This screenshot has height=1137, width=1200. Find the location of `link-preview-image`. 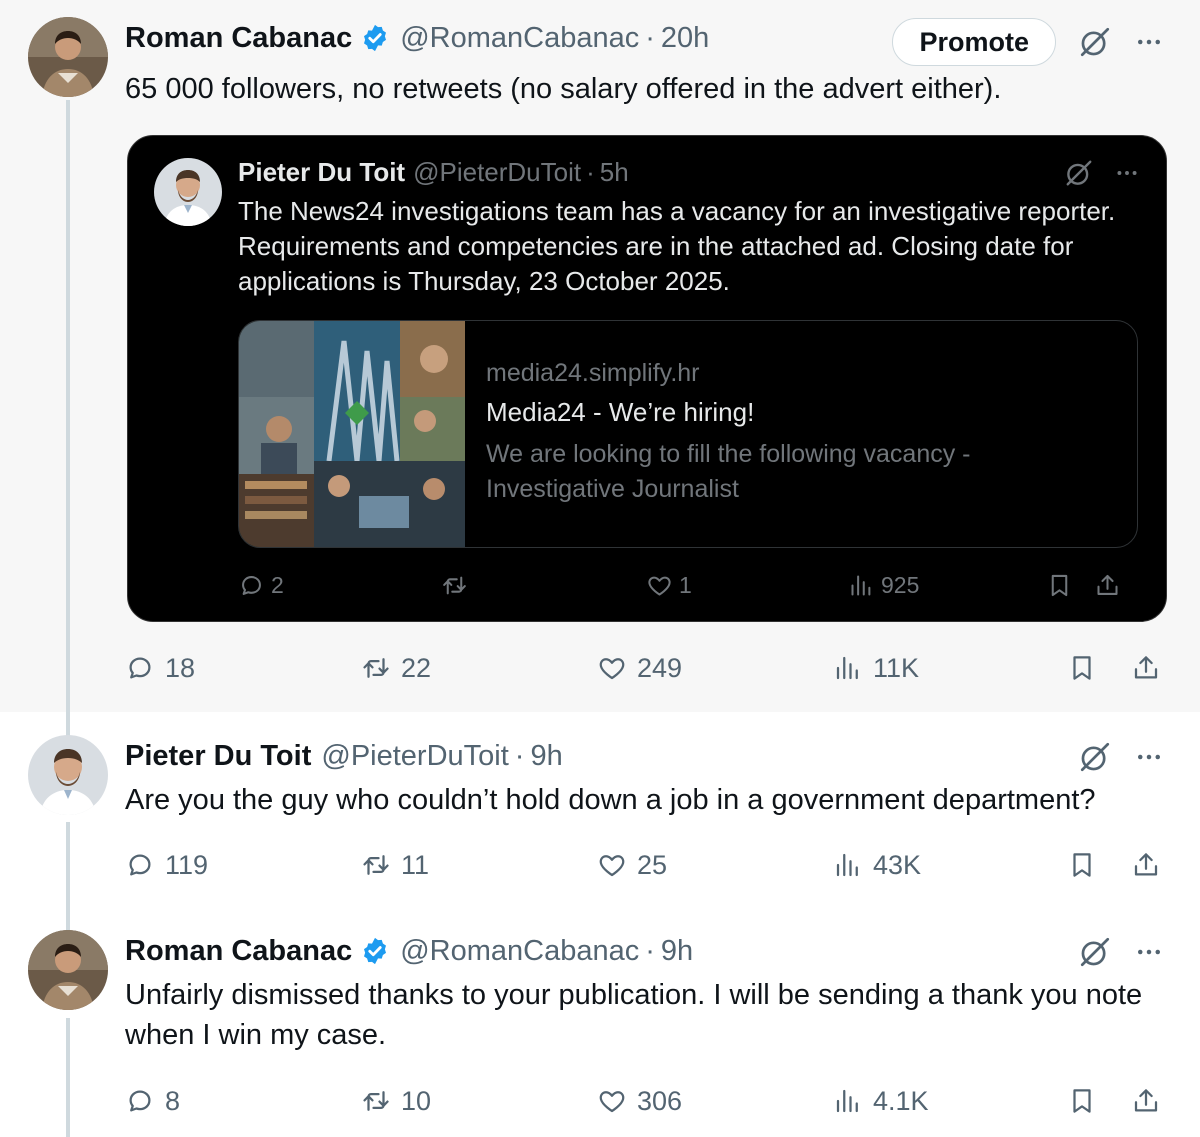

link-preview-image is located at coordinates (352, 434).